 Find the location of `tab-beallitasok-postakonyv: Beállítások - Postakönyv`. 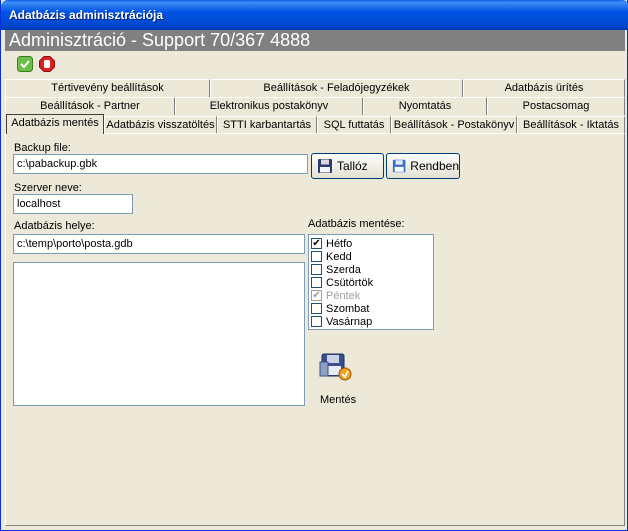

tab-beallitasok-postakonyv: Beállítások - Postakönyv is located at coordinates (454, 125).